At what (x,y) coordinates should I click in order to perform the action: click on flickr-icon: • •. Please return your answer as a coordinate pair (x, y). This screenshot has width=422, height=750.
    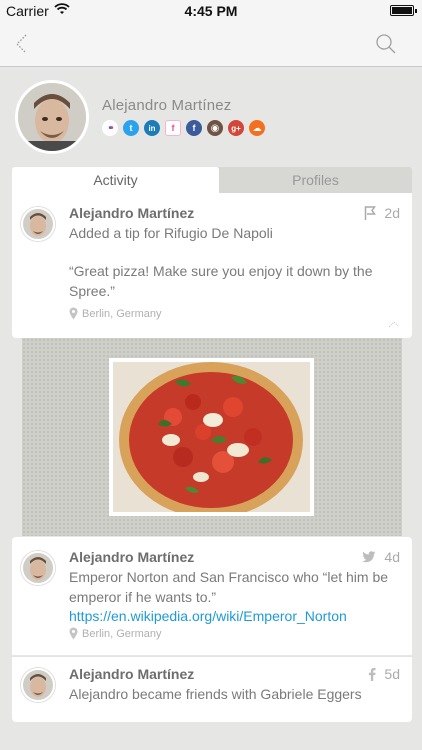
    Looking at the image, I should click on (110, 128).